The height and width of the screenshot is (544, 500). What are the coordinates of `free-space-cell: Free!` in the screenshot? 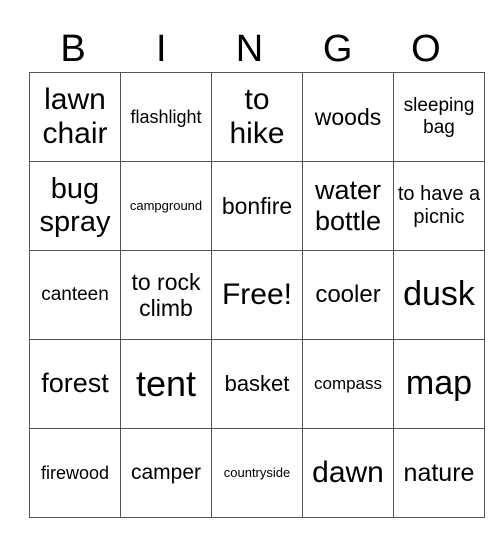 It's located at (257, 295).